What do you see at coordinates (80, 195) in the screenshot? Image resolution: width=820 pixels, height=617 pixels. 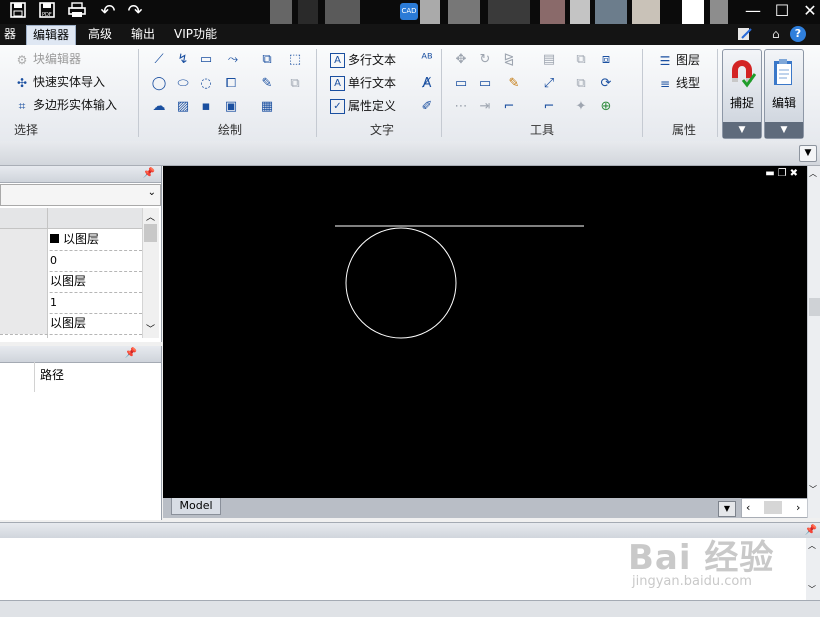 I see `entity-selector-dropdown: ⌄` at bounding box center [80, 195].